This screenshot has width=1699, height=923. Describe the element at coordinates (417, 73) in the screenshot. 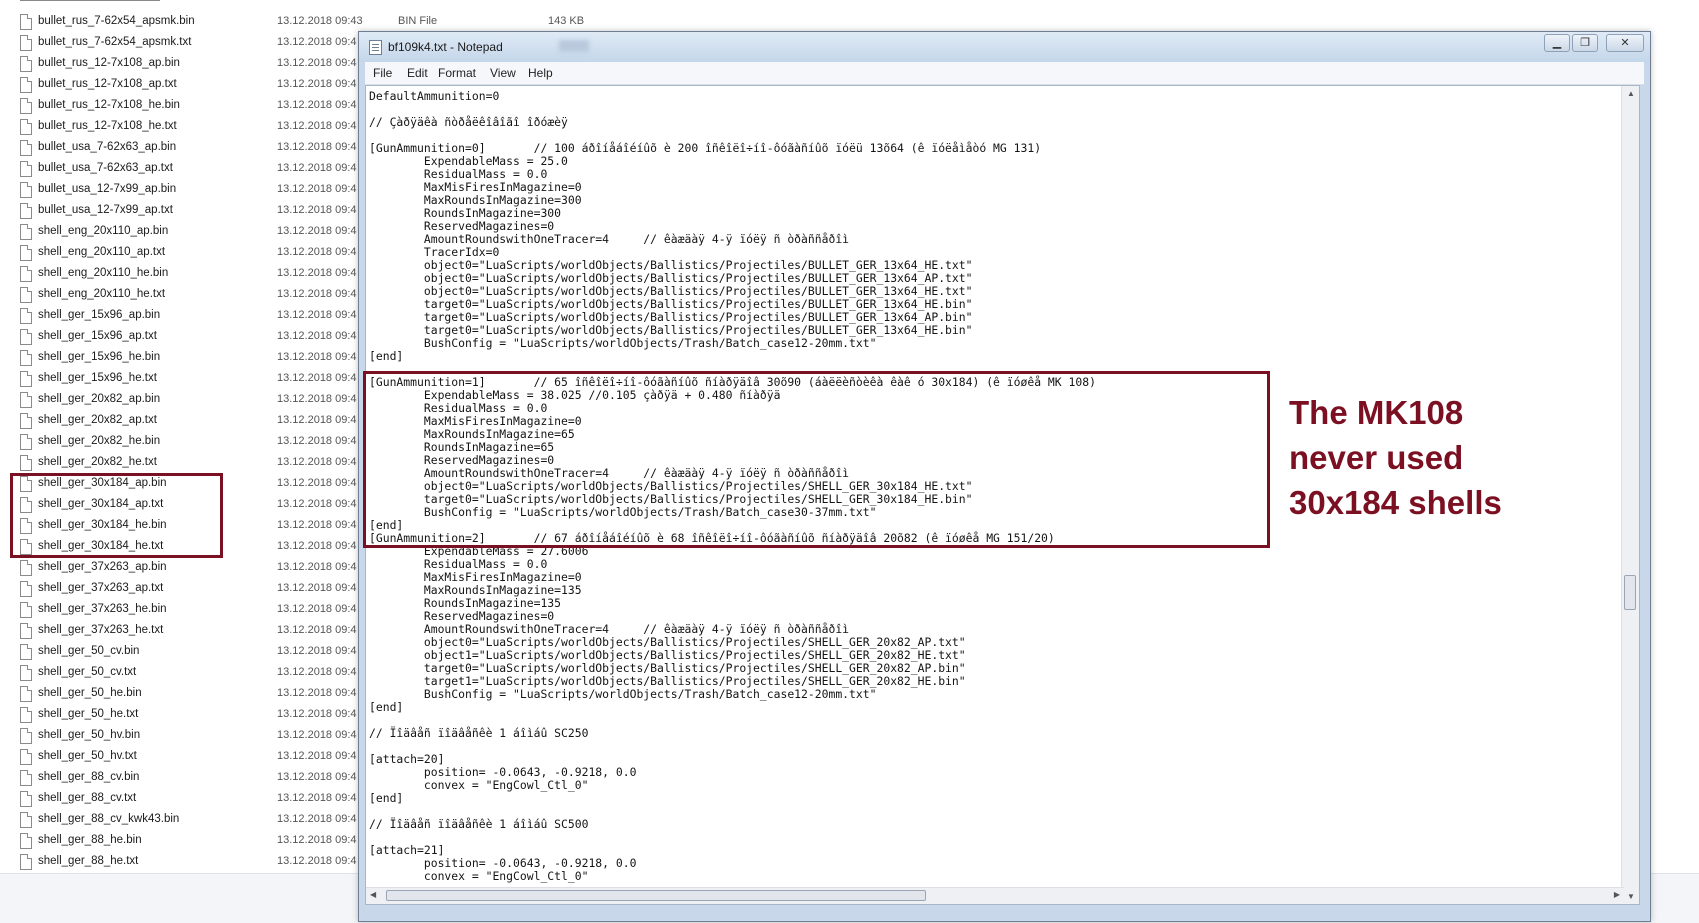

I see `menu-edit: Edit` at that location.